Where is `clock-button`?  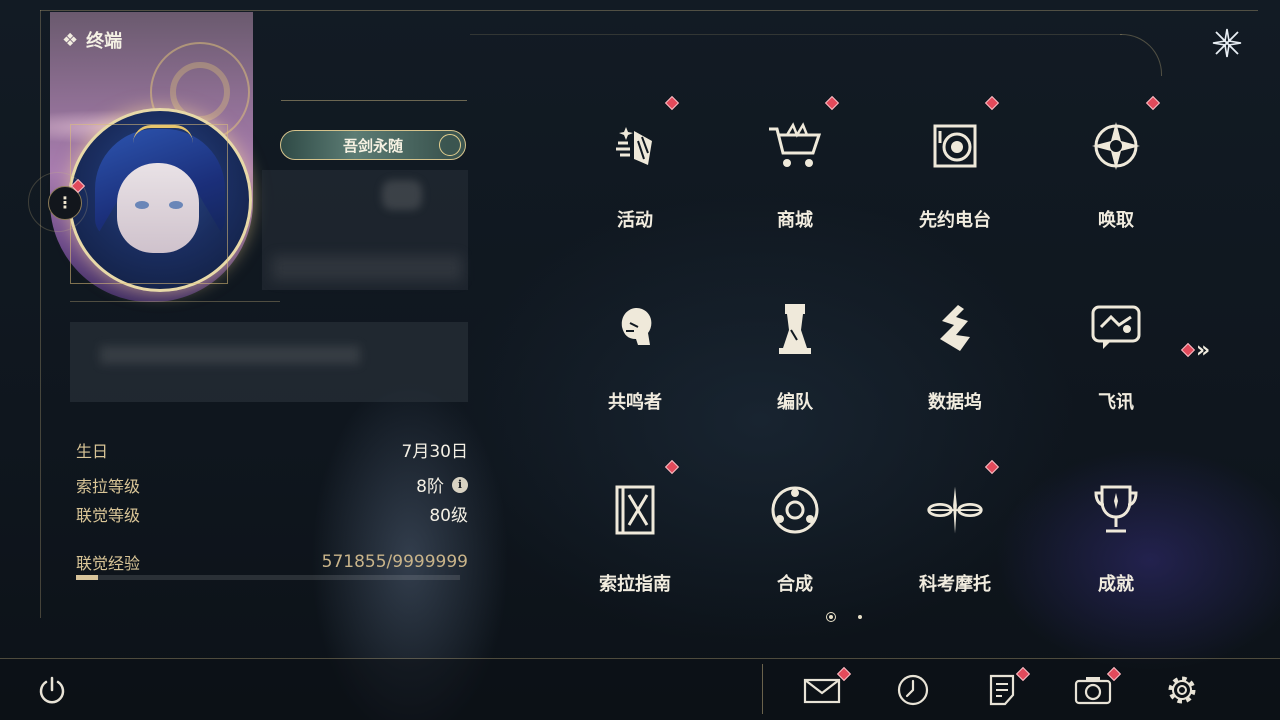 clock-button is located at coordinates (913, 690).